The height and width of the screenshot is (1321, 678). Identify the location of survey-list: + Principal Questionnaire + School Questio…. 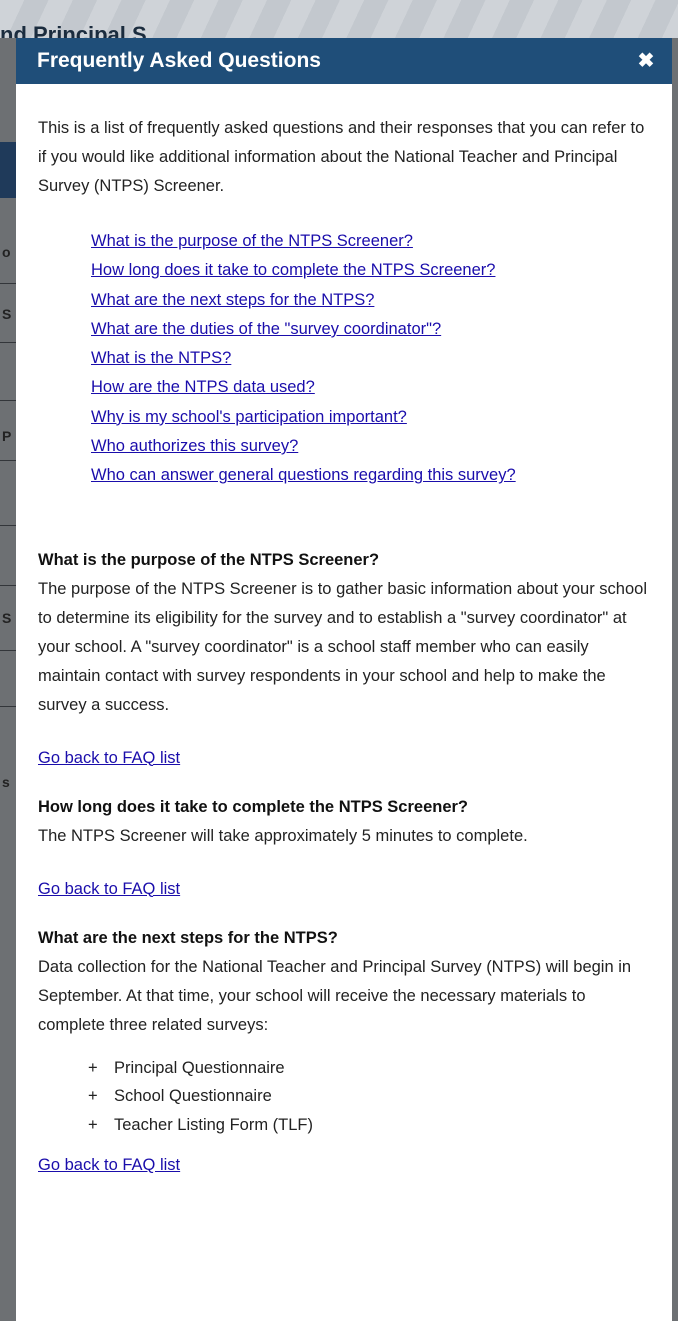
(345, 1097).